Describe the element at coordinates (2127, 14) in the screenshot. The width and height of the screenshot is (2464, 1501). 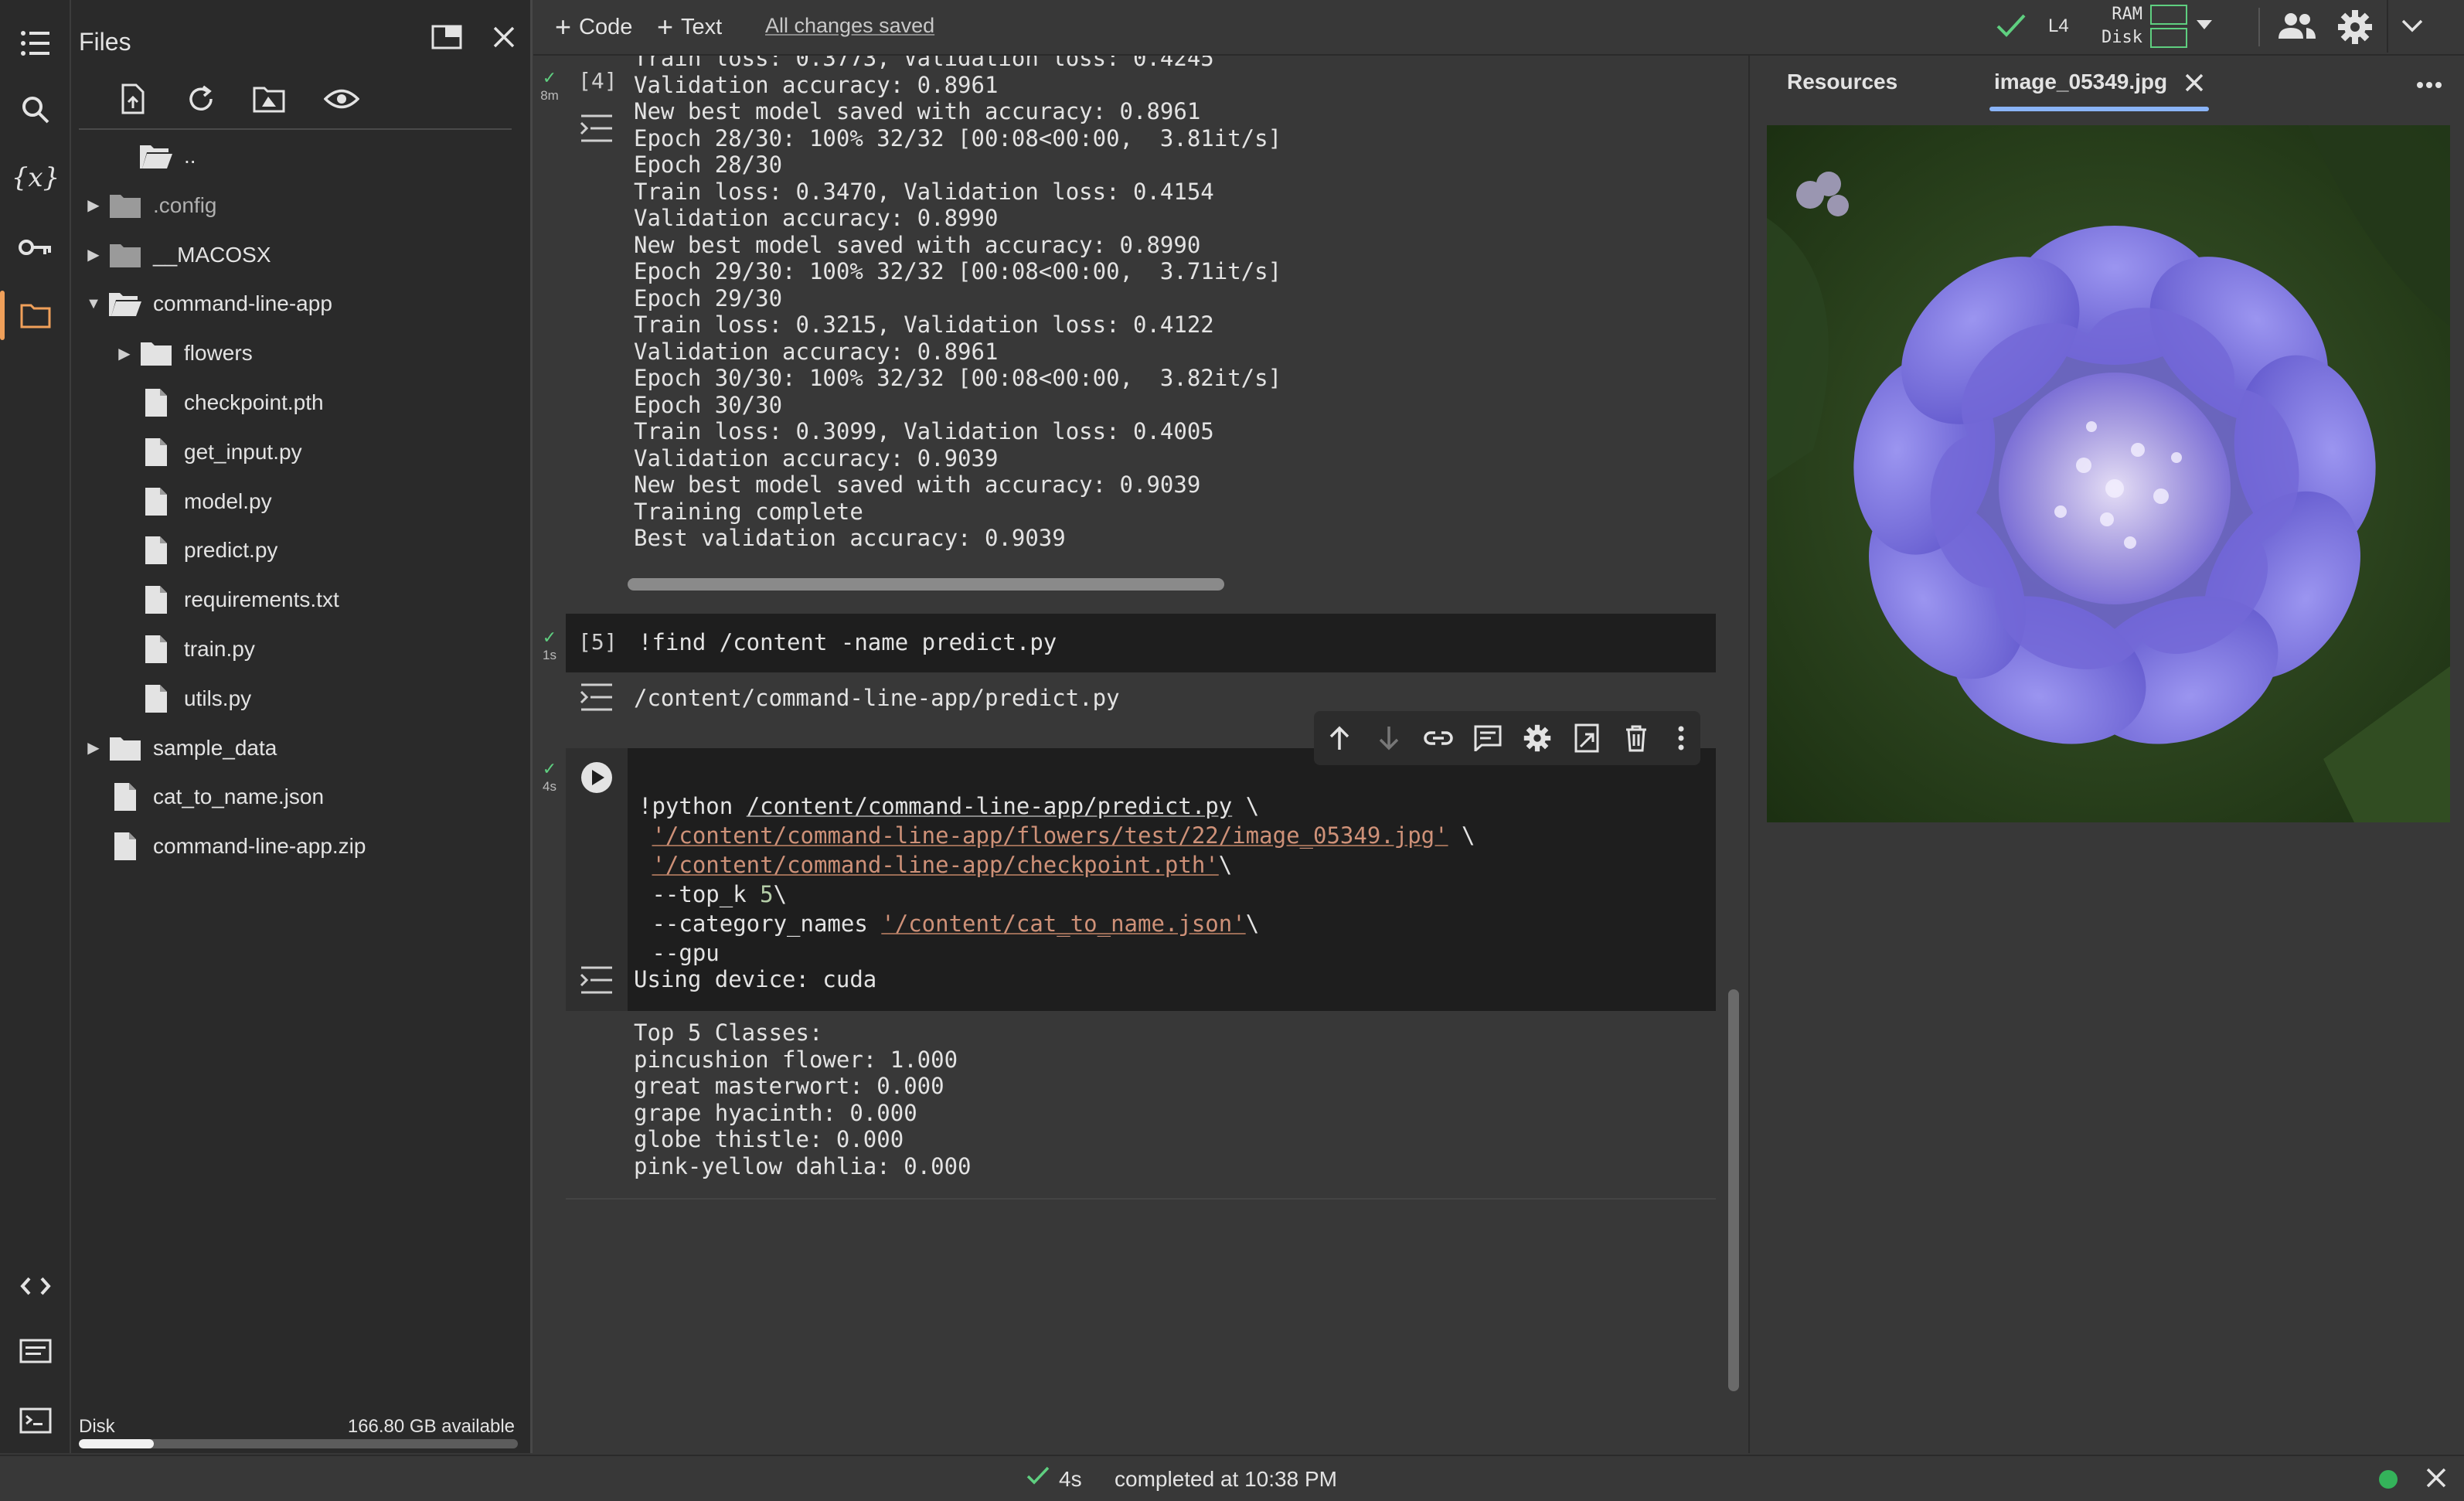
I see `ram-label: RAM` at that location.